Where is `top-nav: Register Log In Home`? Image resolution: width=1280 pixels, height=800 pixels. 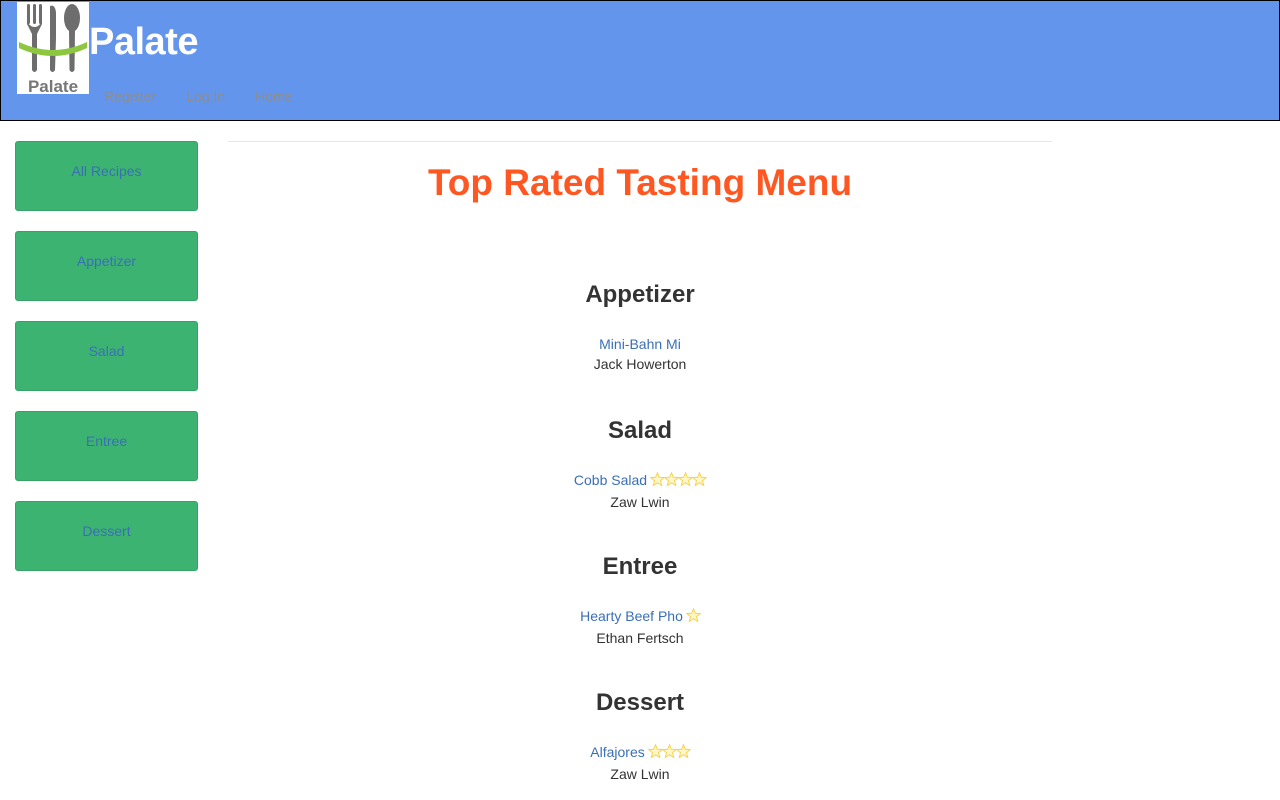
top-nav: Register Log In Home is located at coordinates (198, 96).